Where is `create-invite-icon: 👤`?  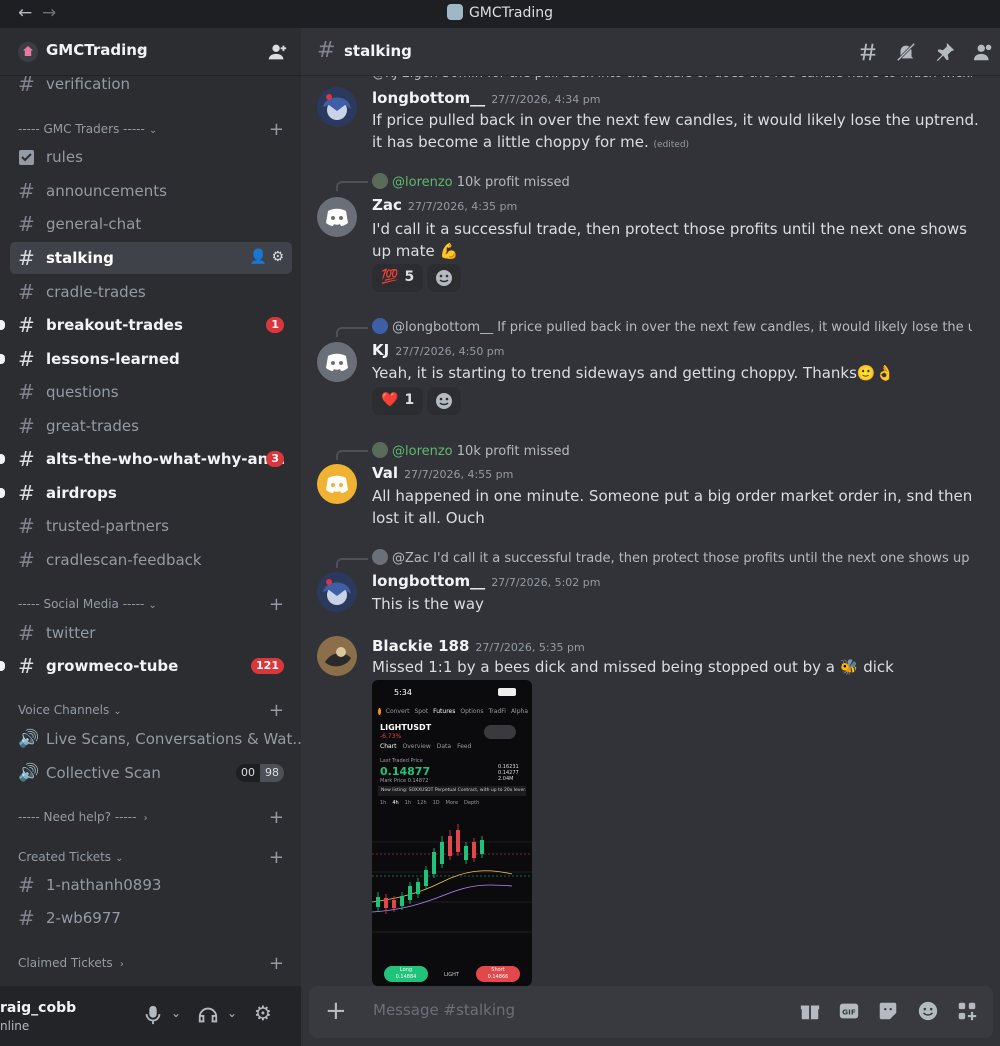 create-invite-icon: 👤 is located at coordinates (258, 257).